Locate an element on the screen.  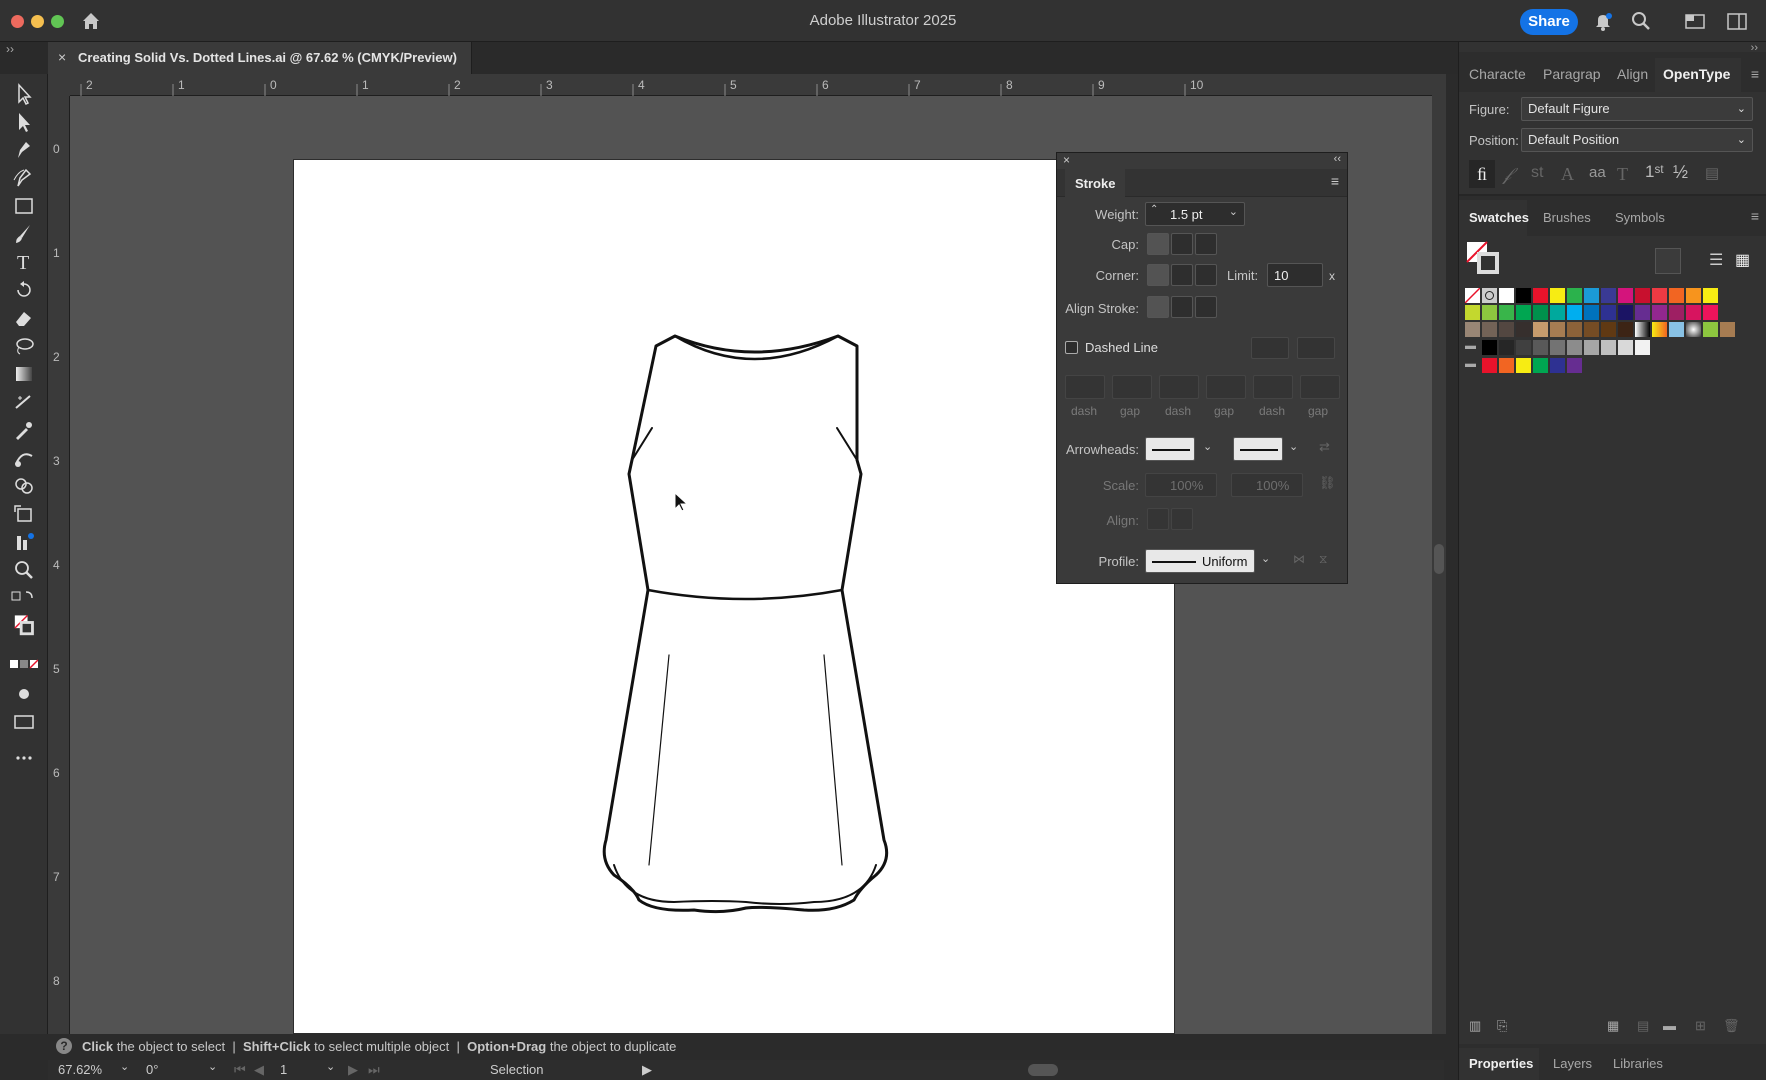
eyedropper-tool-icon is located at coordinates (24, 430).